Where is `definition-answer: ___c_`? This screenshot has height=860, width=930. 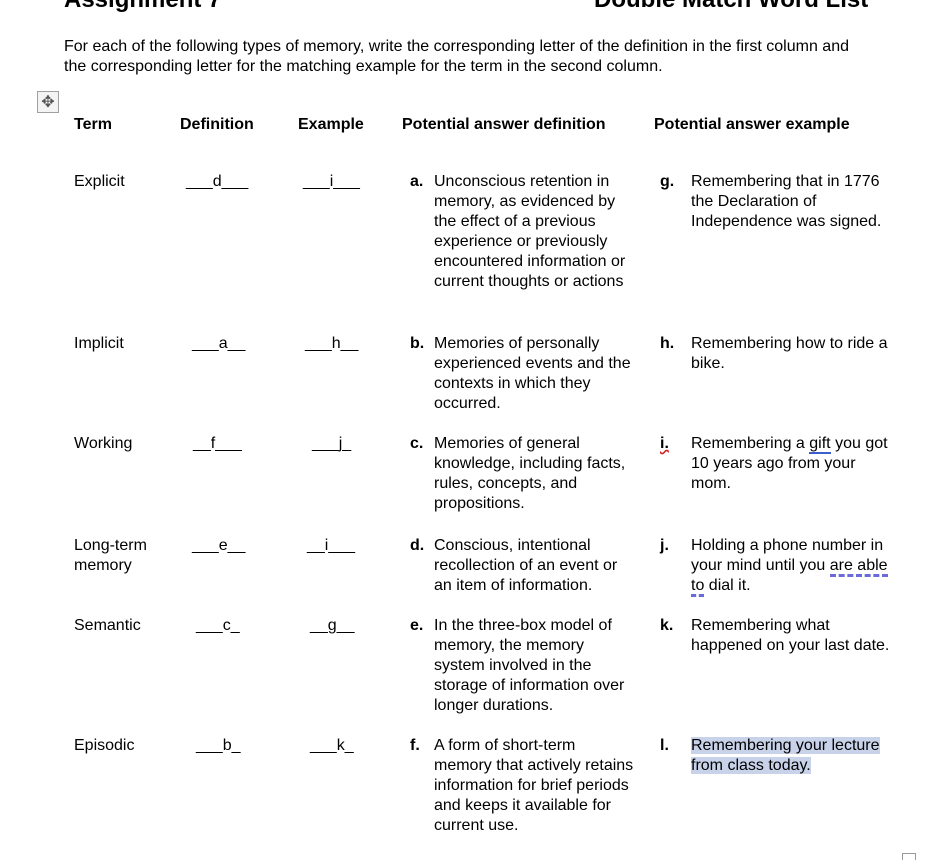 definition-answer: ___c_ is located at coordinates (218, 626).